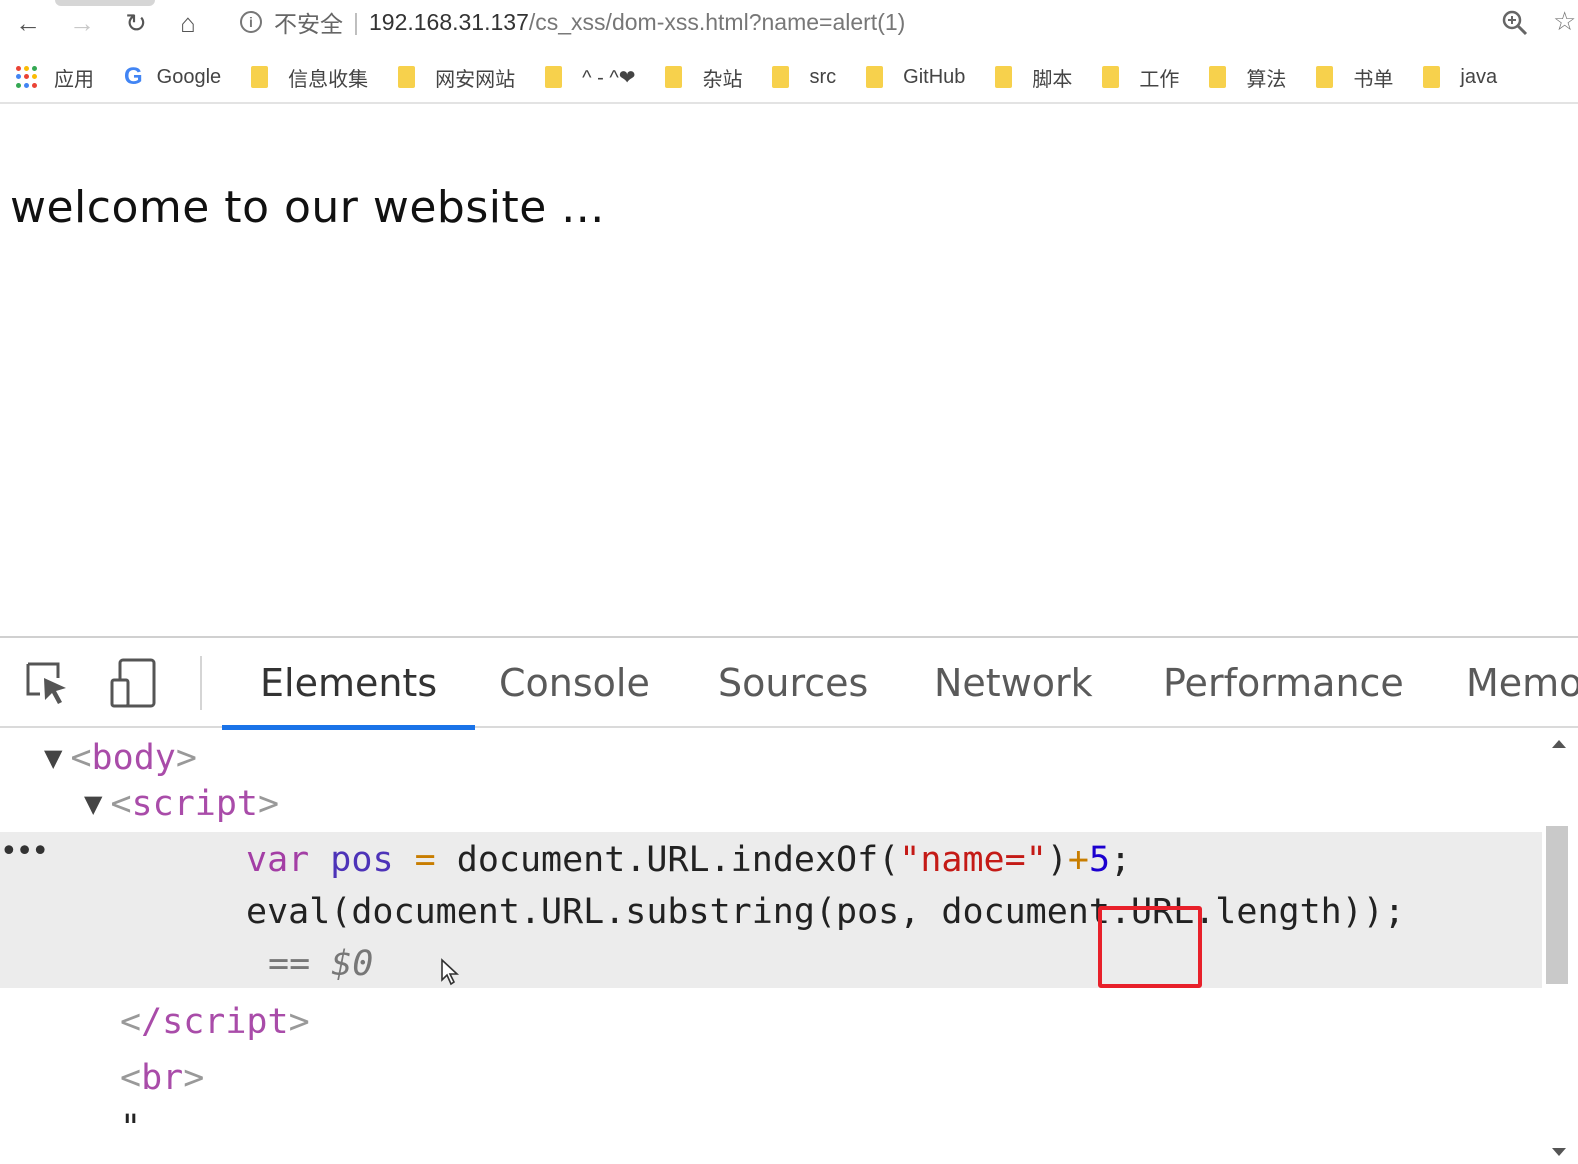 This screenshot has height=1164, width=1578. I want to click on text-node-quote: ", so click(131, 1128).